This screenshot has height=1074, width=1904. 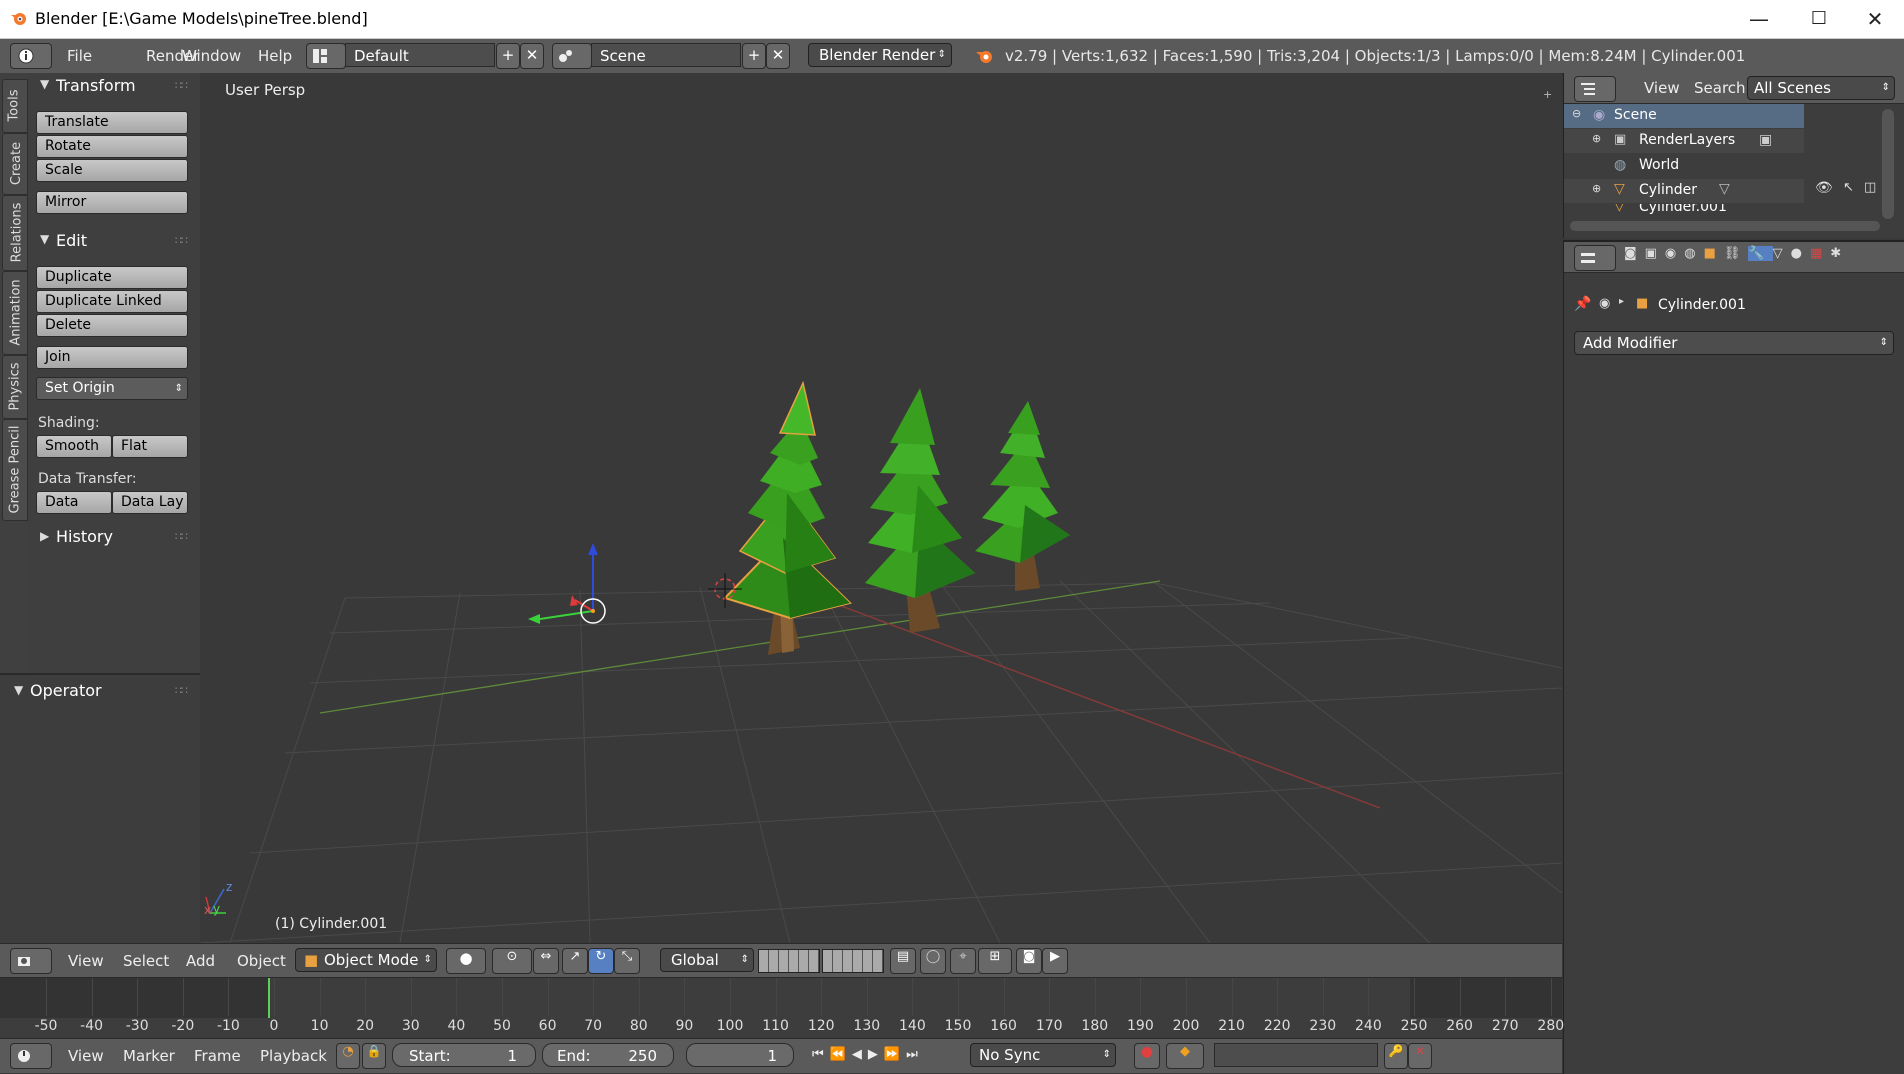 I want to click on join-button: Join, so click(x=112, y=357).